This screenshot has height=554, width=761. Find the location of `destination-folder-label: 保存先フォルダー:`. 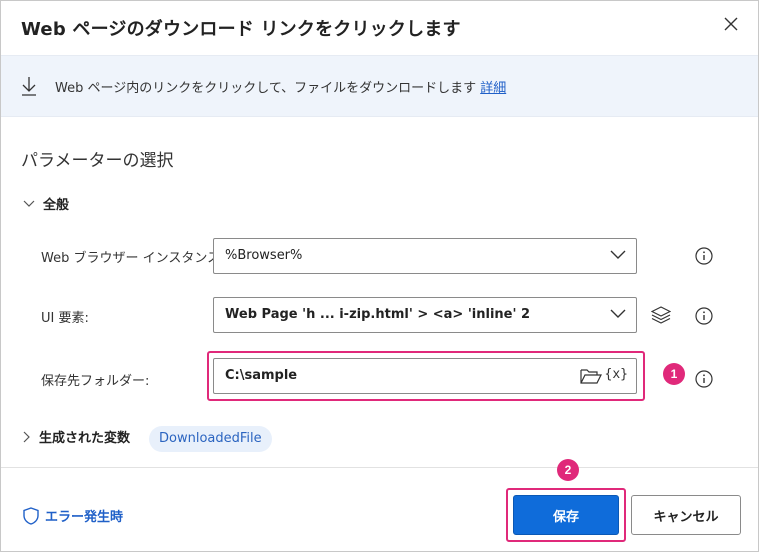

destination-folder-label: 保存先フォルダー: is located at coordinates (95, 381).